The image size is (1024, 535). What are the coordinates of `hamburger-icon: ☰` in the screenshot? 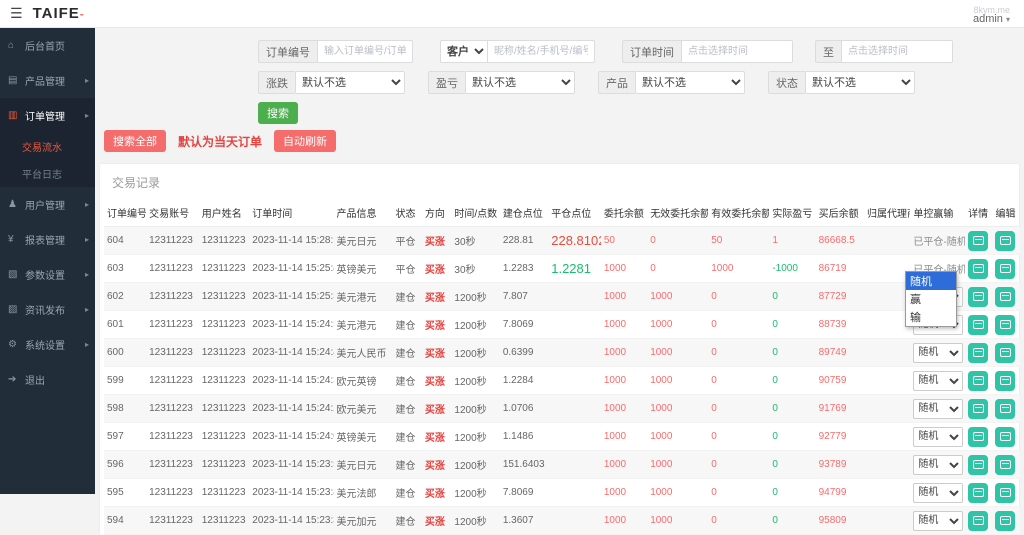 It's located at (16, 13).